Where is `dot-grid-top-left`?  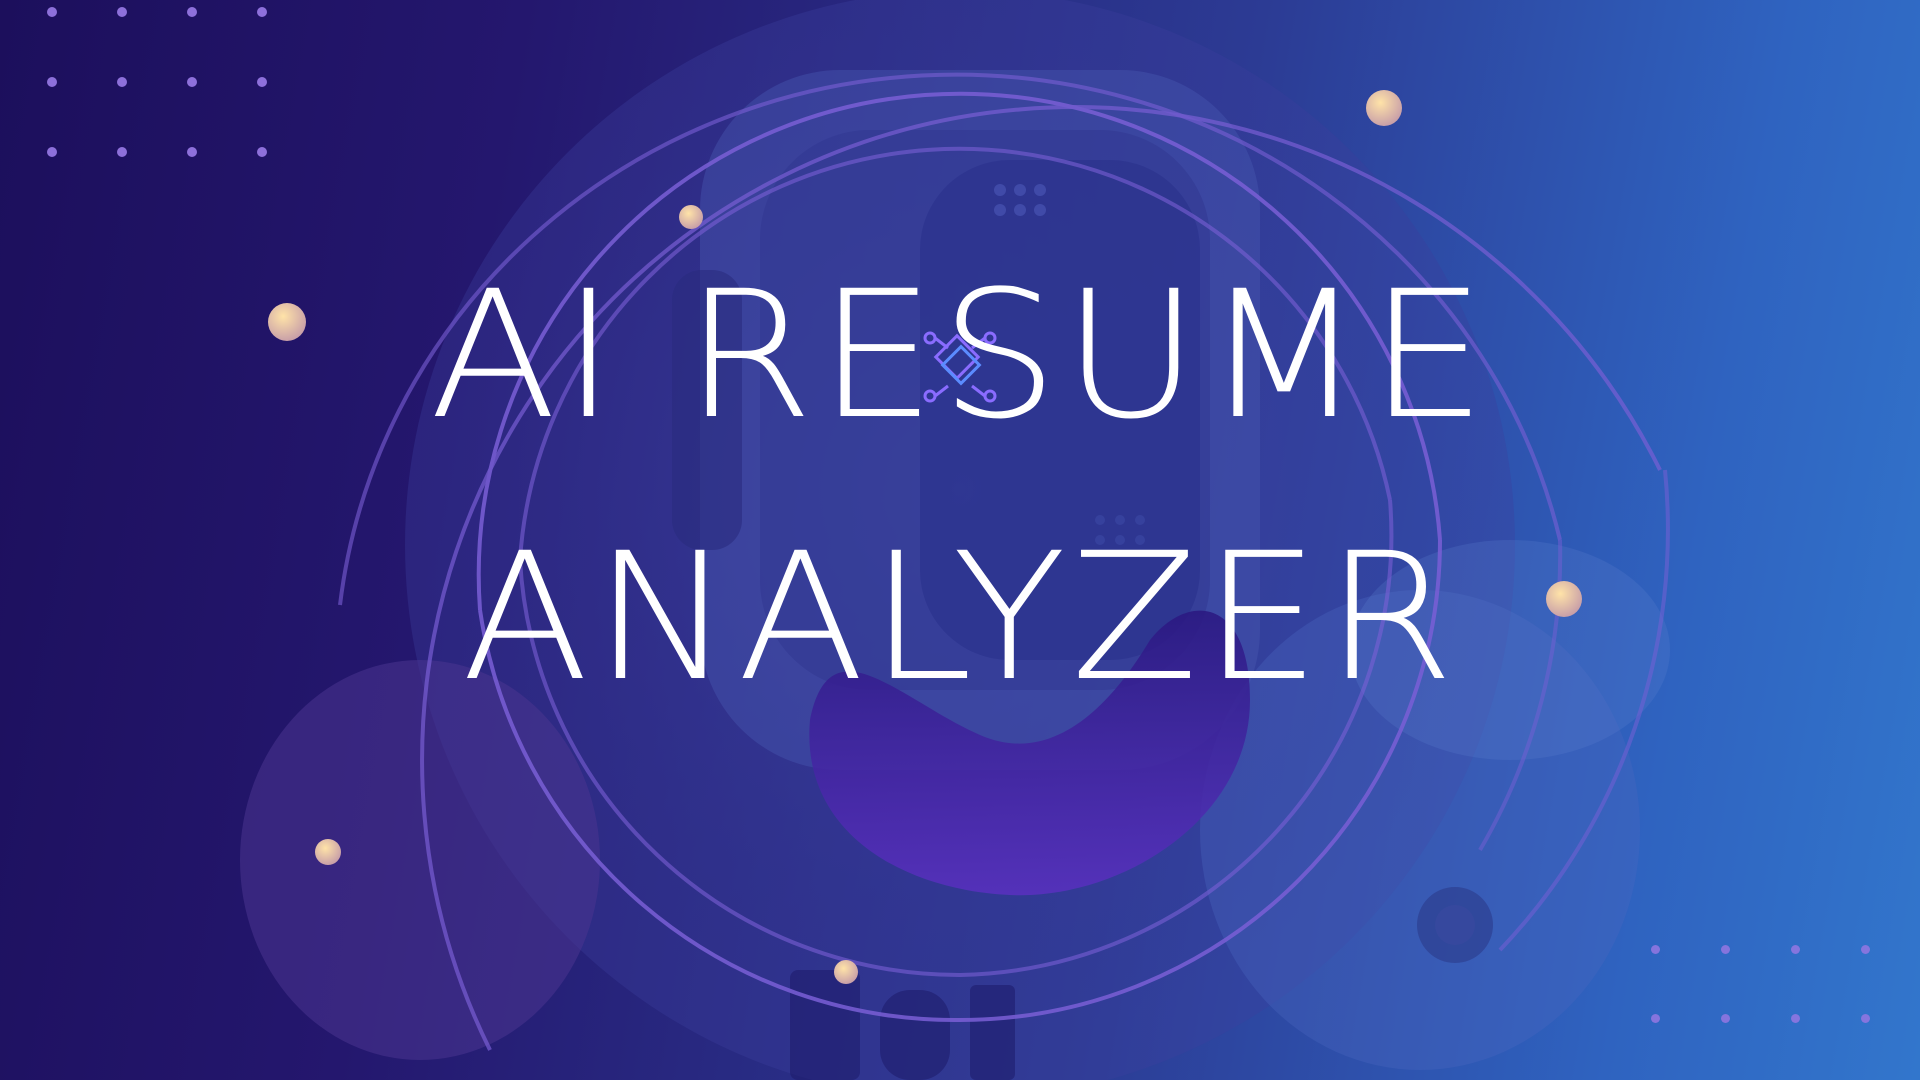
dot-grid-top-left is located at coordinates (157, 82).